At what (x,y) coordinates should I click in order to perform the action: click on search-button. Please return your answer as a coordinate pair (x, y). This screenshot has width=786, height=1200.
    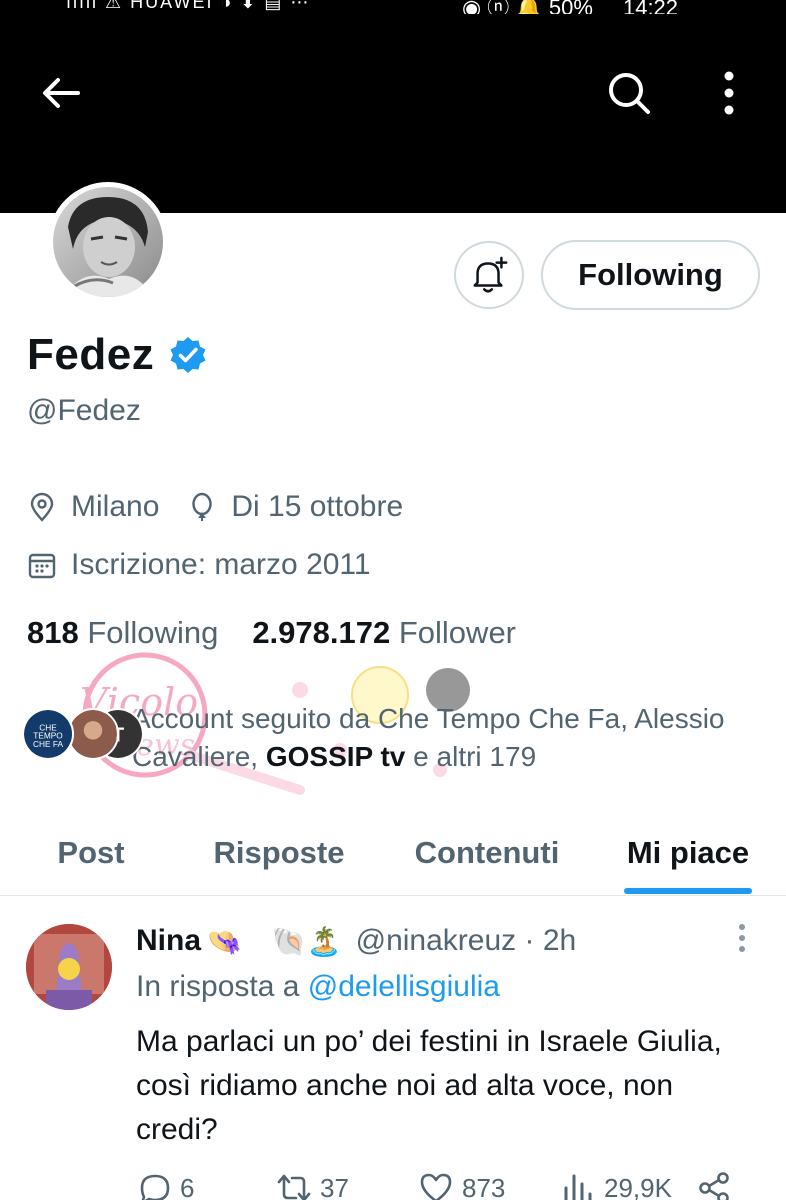
    Looking at the image, I should click on (629, 93).